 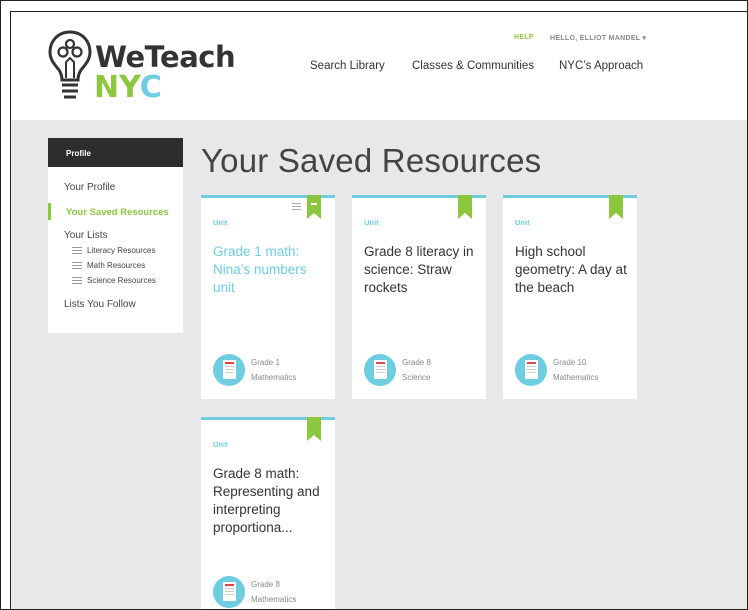 I want to click on resource-subject: Science, so click(x=416, y=377).